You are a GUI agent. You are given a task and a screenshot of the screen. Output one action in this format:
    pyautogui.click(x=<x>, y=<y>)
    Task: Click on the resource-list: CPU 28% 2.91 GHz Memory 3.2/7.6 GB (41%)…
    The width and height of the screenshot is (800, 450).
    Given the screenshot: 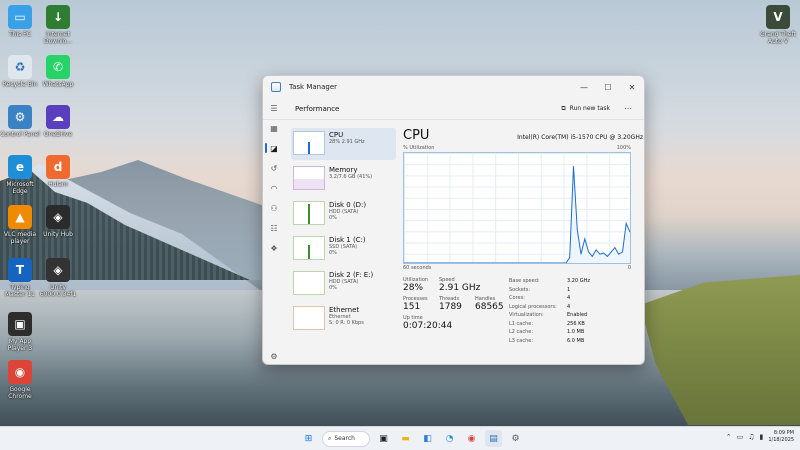 What is the action you would take?
    pyautogui.click(x=343, y=246)
    